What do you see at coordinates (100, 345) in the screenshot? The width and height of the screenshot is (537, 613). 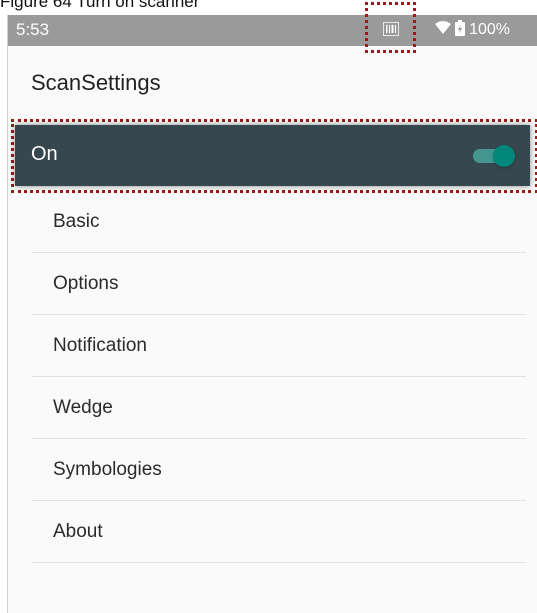 I see `menu-item-label: Notification` at bounding box center [100, 345].